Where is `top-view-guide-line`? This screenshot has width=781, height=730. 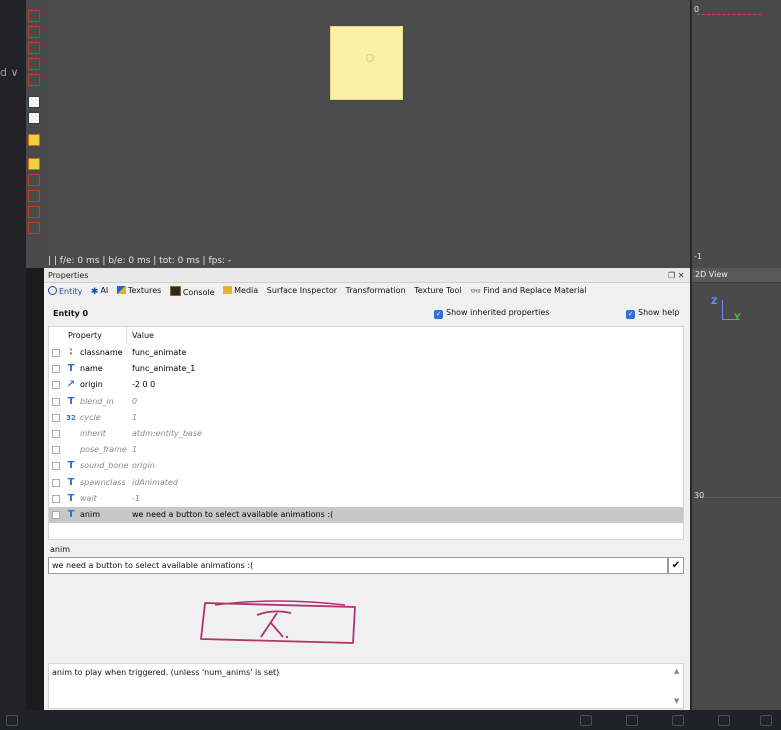 top-view-guide-line is located at coordinates (729, 14).